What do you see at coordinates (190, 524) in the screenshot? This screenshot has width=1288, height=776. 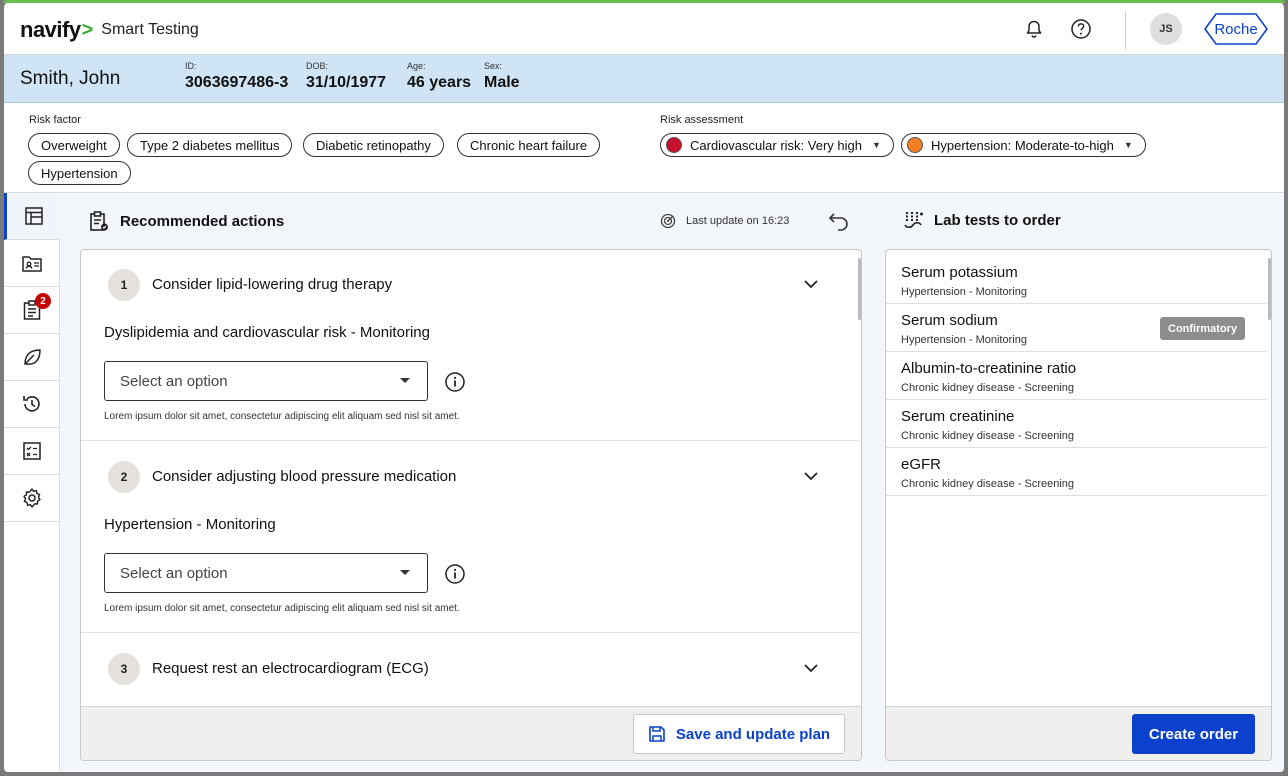 I see `action-subtitle: Hypertension - Monitoring` at bounding box center [190, 524].